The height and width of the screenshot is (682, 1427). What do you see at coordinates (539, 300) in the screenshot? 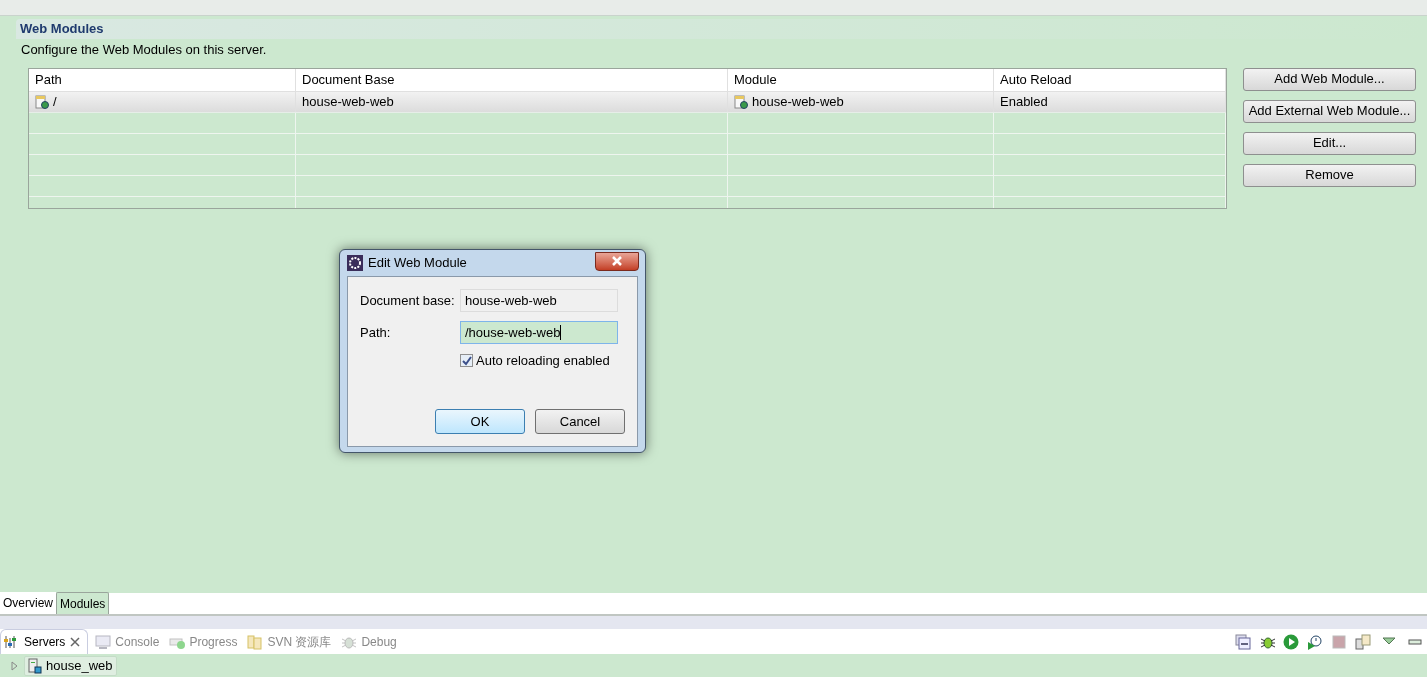
I see `document-base-field: house-web-web` at bounding box center [539, 300].